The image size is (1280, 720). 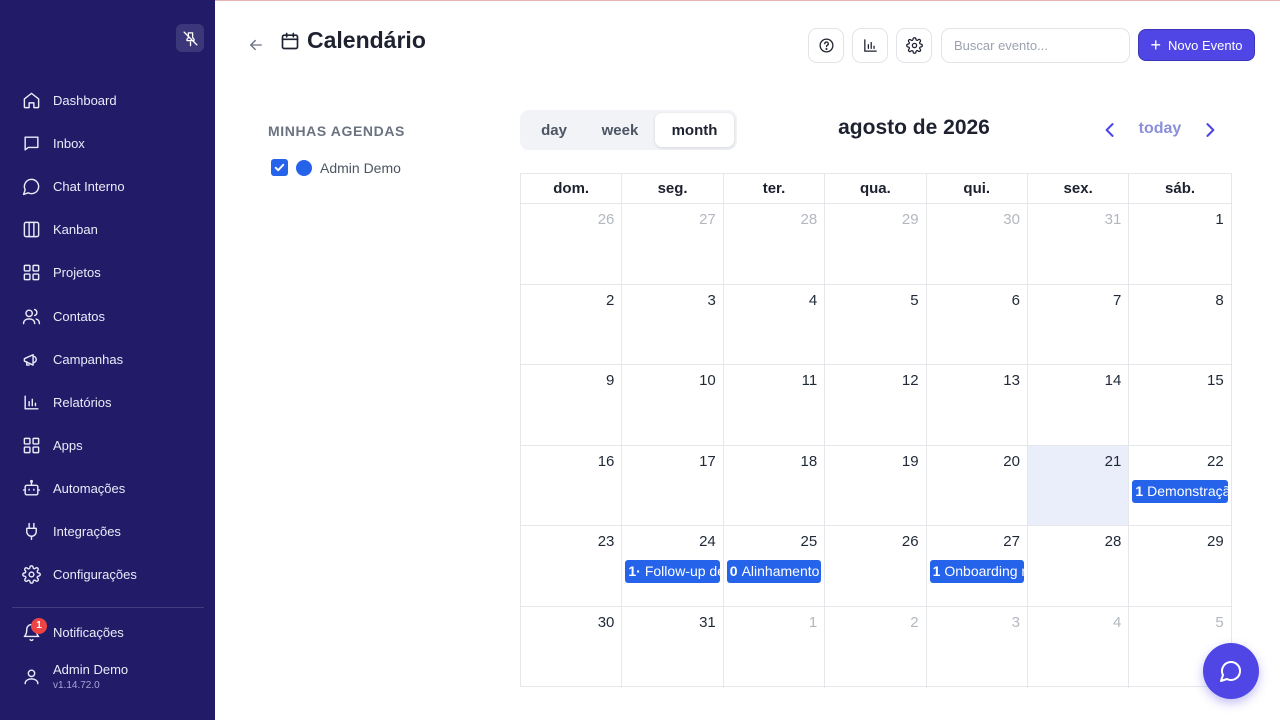 I want to click on day-cell: 27 1 Onboarding n, so click(x=977, y=566).